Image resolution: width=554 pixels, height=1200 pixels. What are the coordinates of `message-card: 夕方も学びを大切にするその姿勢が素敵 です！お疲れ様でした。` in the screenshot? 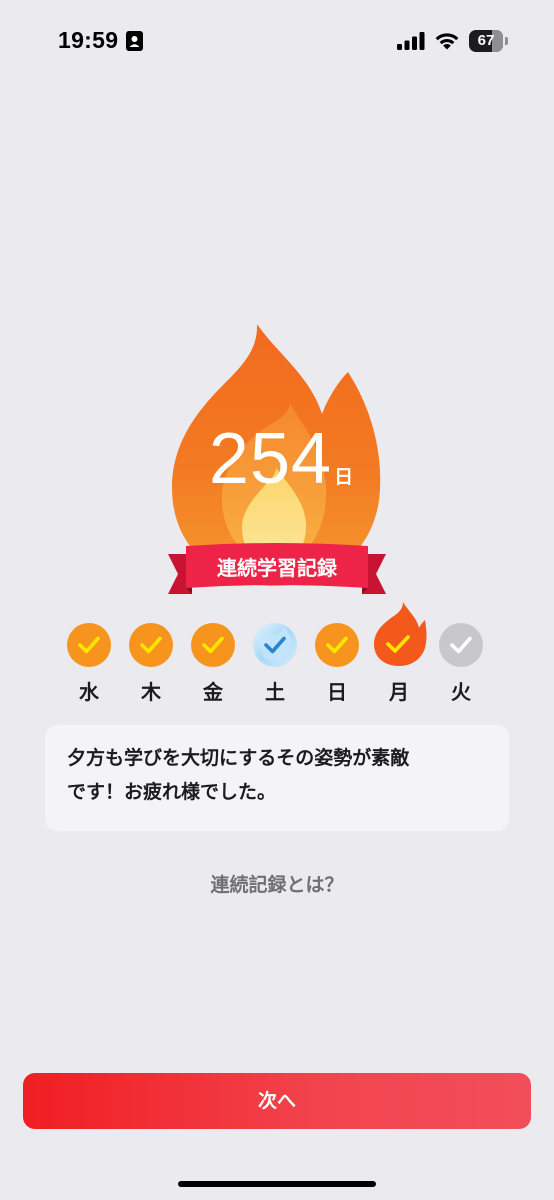 It's located at (277, 778).